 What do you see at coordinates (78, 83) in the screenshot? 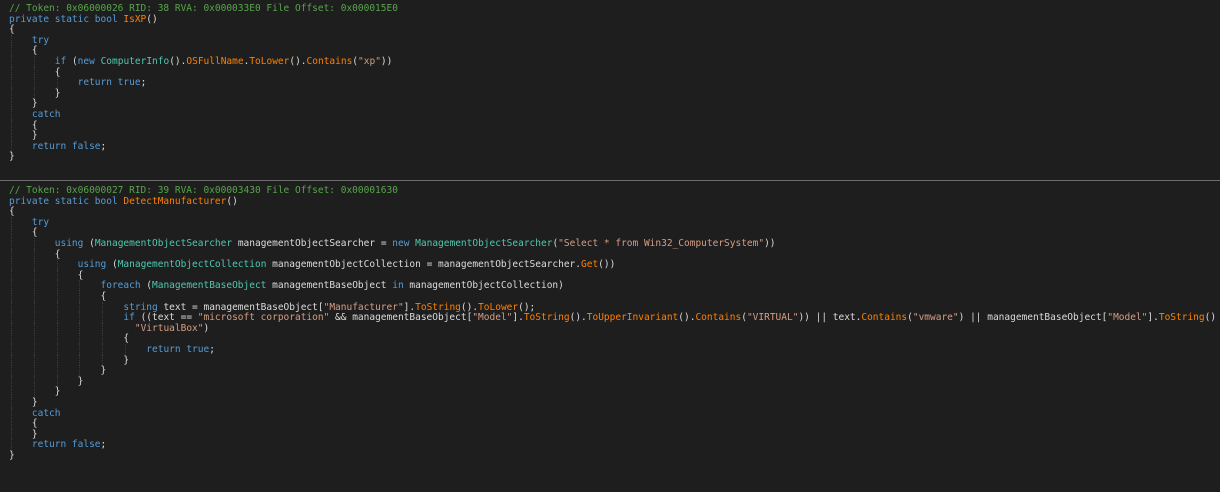
I see `code-line: return true;` at bounding box center [78, 83].